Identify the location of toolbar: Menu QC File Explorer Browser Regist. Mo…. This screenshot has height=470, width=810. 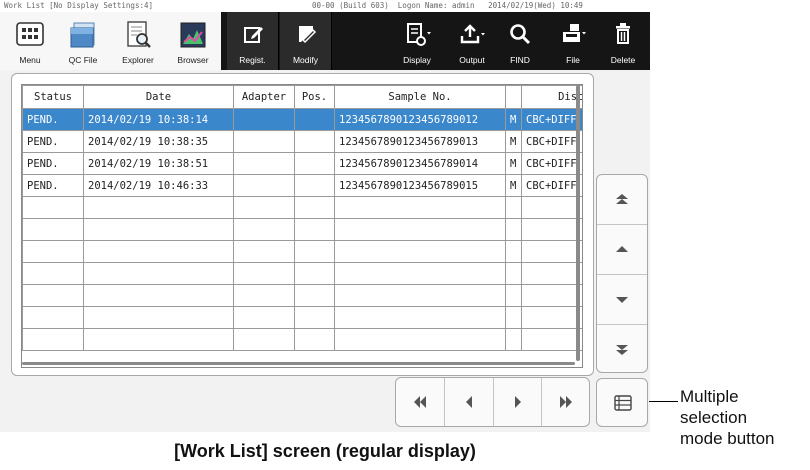
(325, 41).